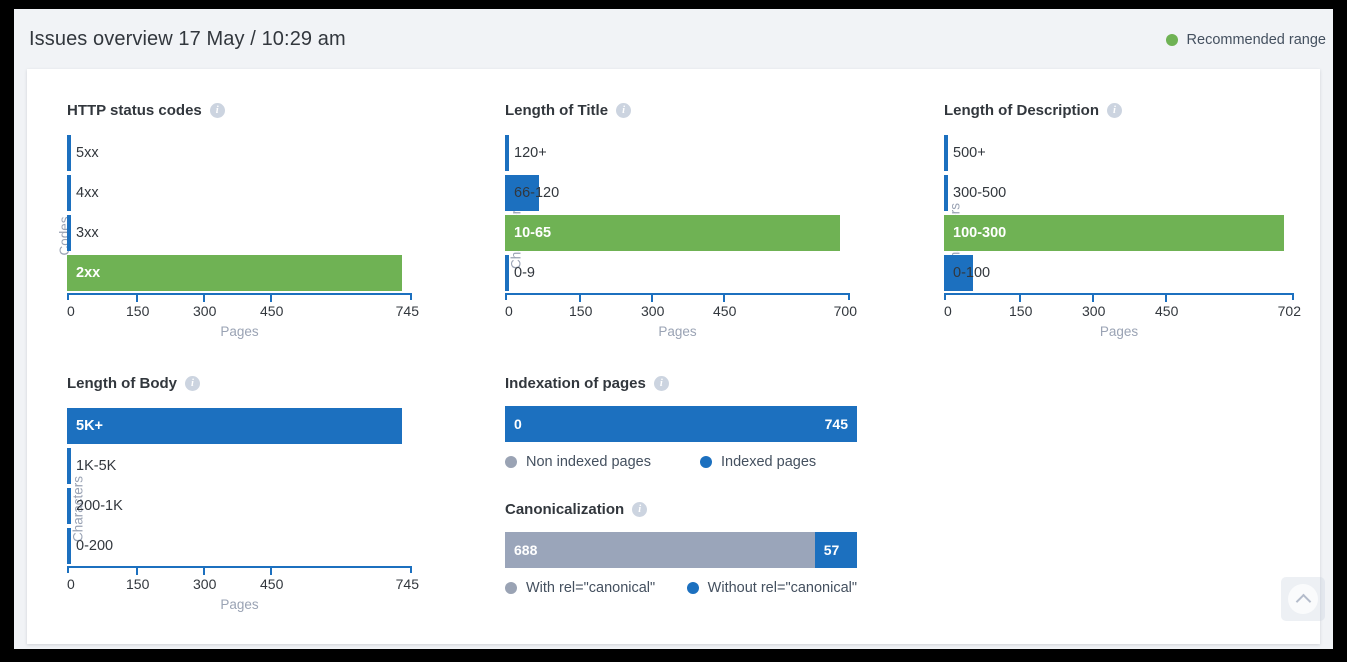 The image size is (1347, 662). I want to click on legend-item-without-canonical: Without rel="canonical", so click(771, 588).